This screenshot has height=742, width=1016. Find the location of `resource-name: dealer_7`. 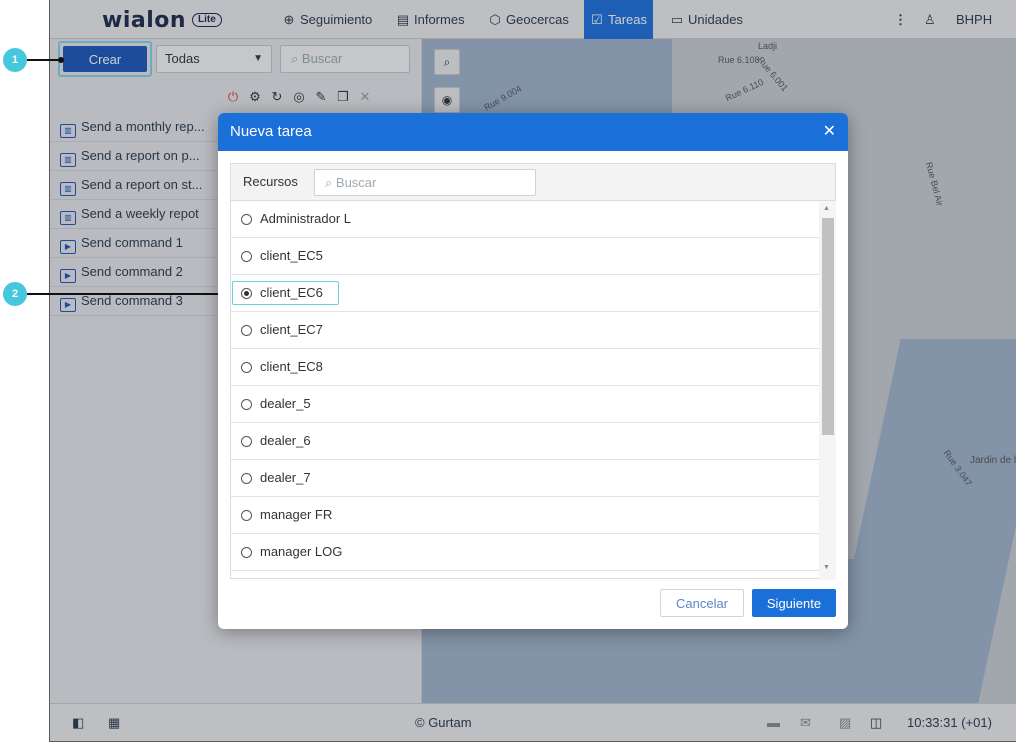

resource-name: dealer_7 is located at coordinates (285, 477).